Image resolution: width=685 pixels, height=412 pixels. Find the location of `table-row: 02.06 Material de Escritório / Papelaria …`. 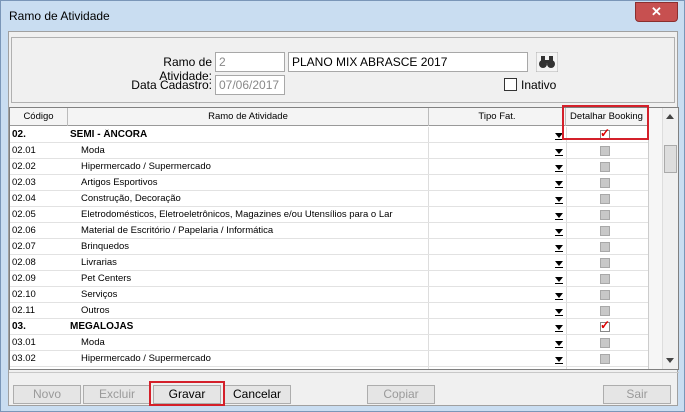

table-row: 02.06 Material de Escritório / Papelaria … is located at coordinates (336, 231).